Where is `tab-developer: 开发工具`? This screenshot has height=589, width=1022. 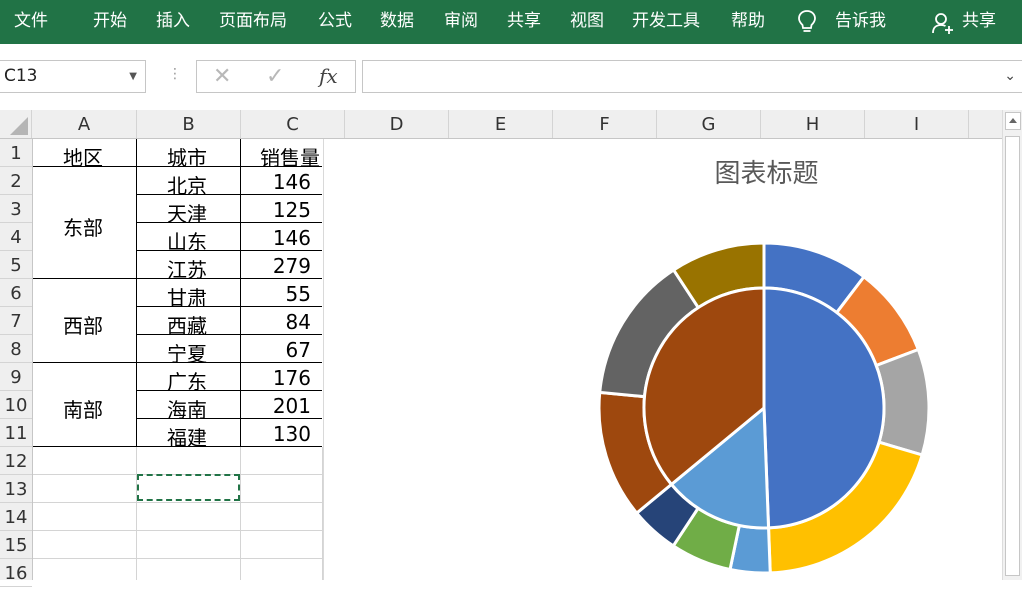 tab-developer: 开发工具 is located at coordinates (666, 22).